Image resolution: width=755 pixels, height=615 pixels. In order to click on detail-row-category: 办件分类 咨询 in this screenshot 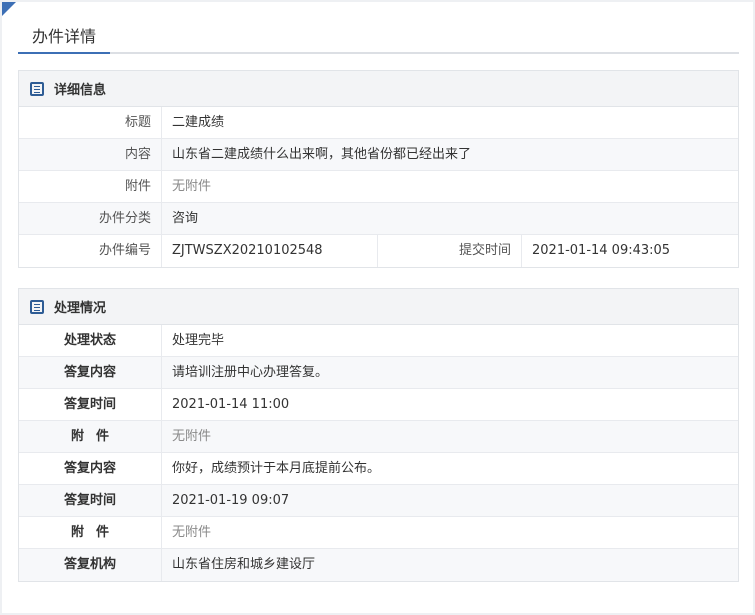, I will do `click(378, 219)`.